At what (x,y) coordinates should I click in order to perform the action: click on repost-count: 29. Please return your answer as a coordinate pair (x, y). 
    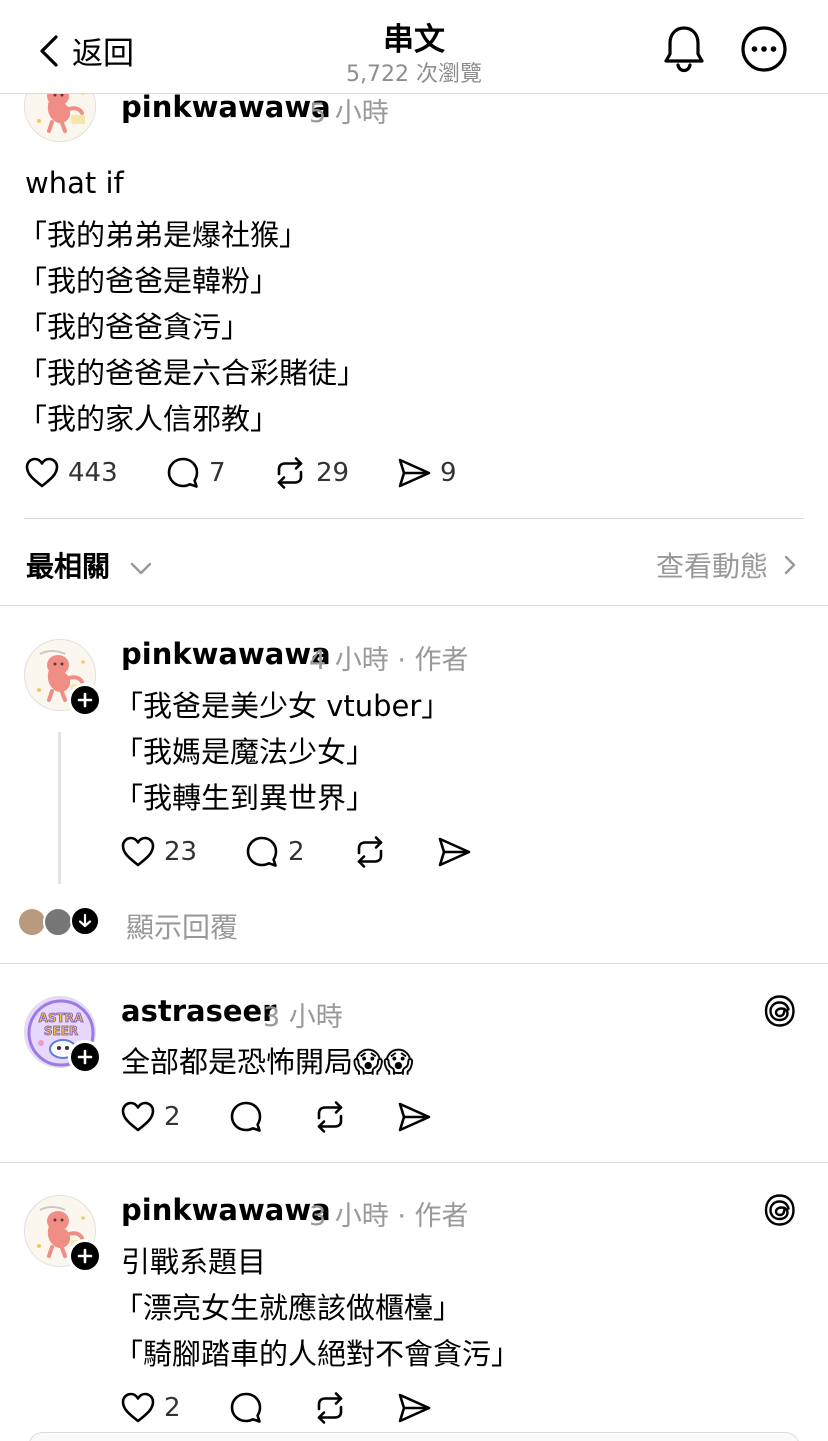
    Looking at the image, I should click on (333, 473).